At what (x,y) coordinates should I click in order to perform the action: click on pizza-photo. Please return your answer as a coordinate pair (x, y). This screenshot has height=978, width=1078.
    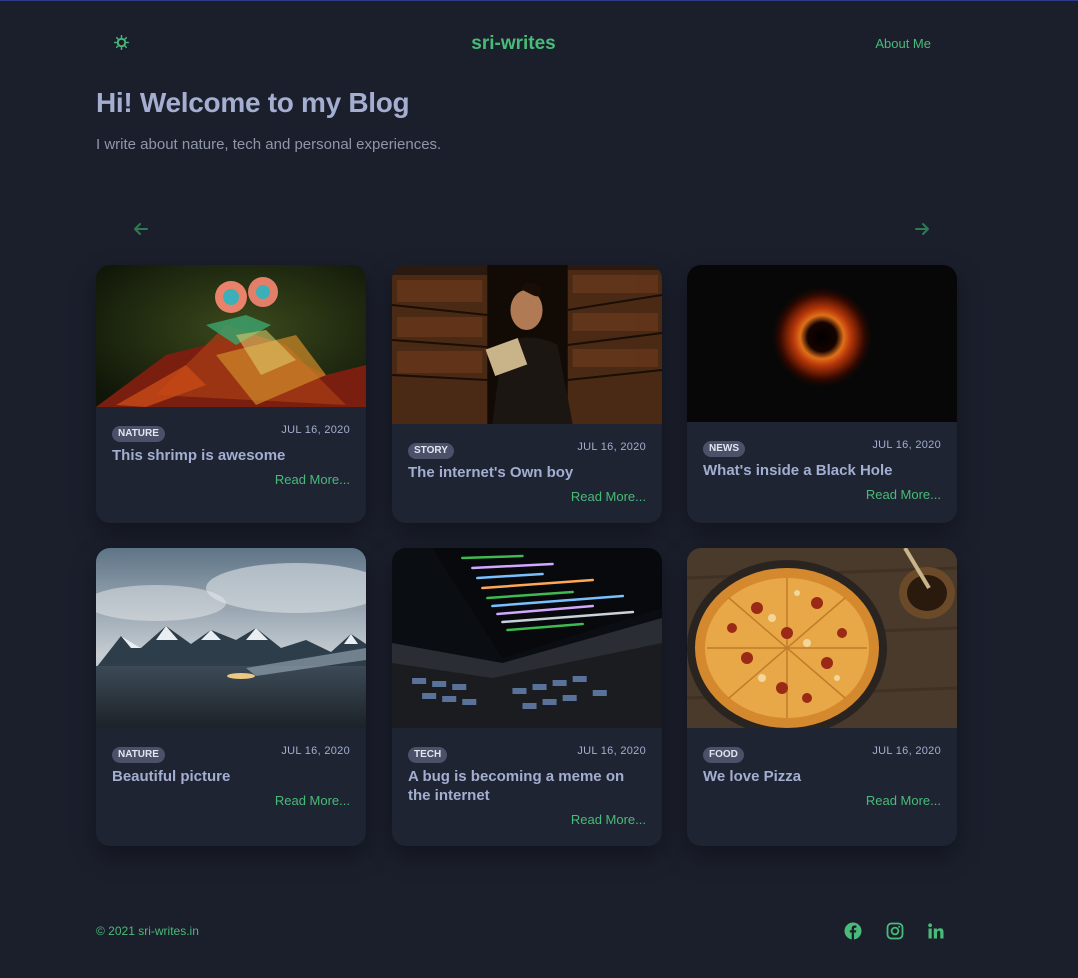
    Looking at the image, I should click on (822, 638).